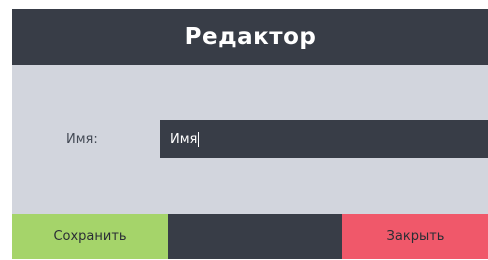 The width and height of the screenshot is (488, 260). I want to click on text-cursor, so click(199, 139).